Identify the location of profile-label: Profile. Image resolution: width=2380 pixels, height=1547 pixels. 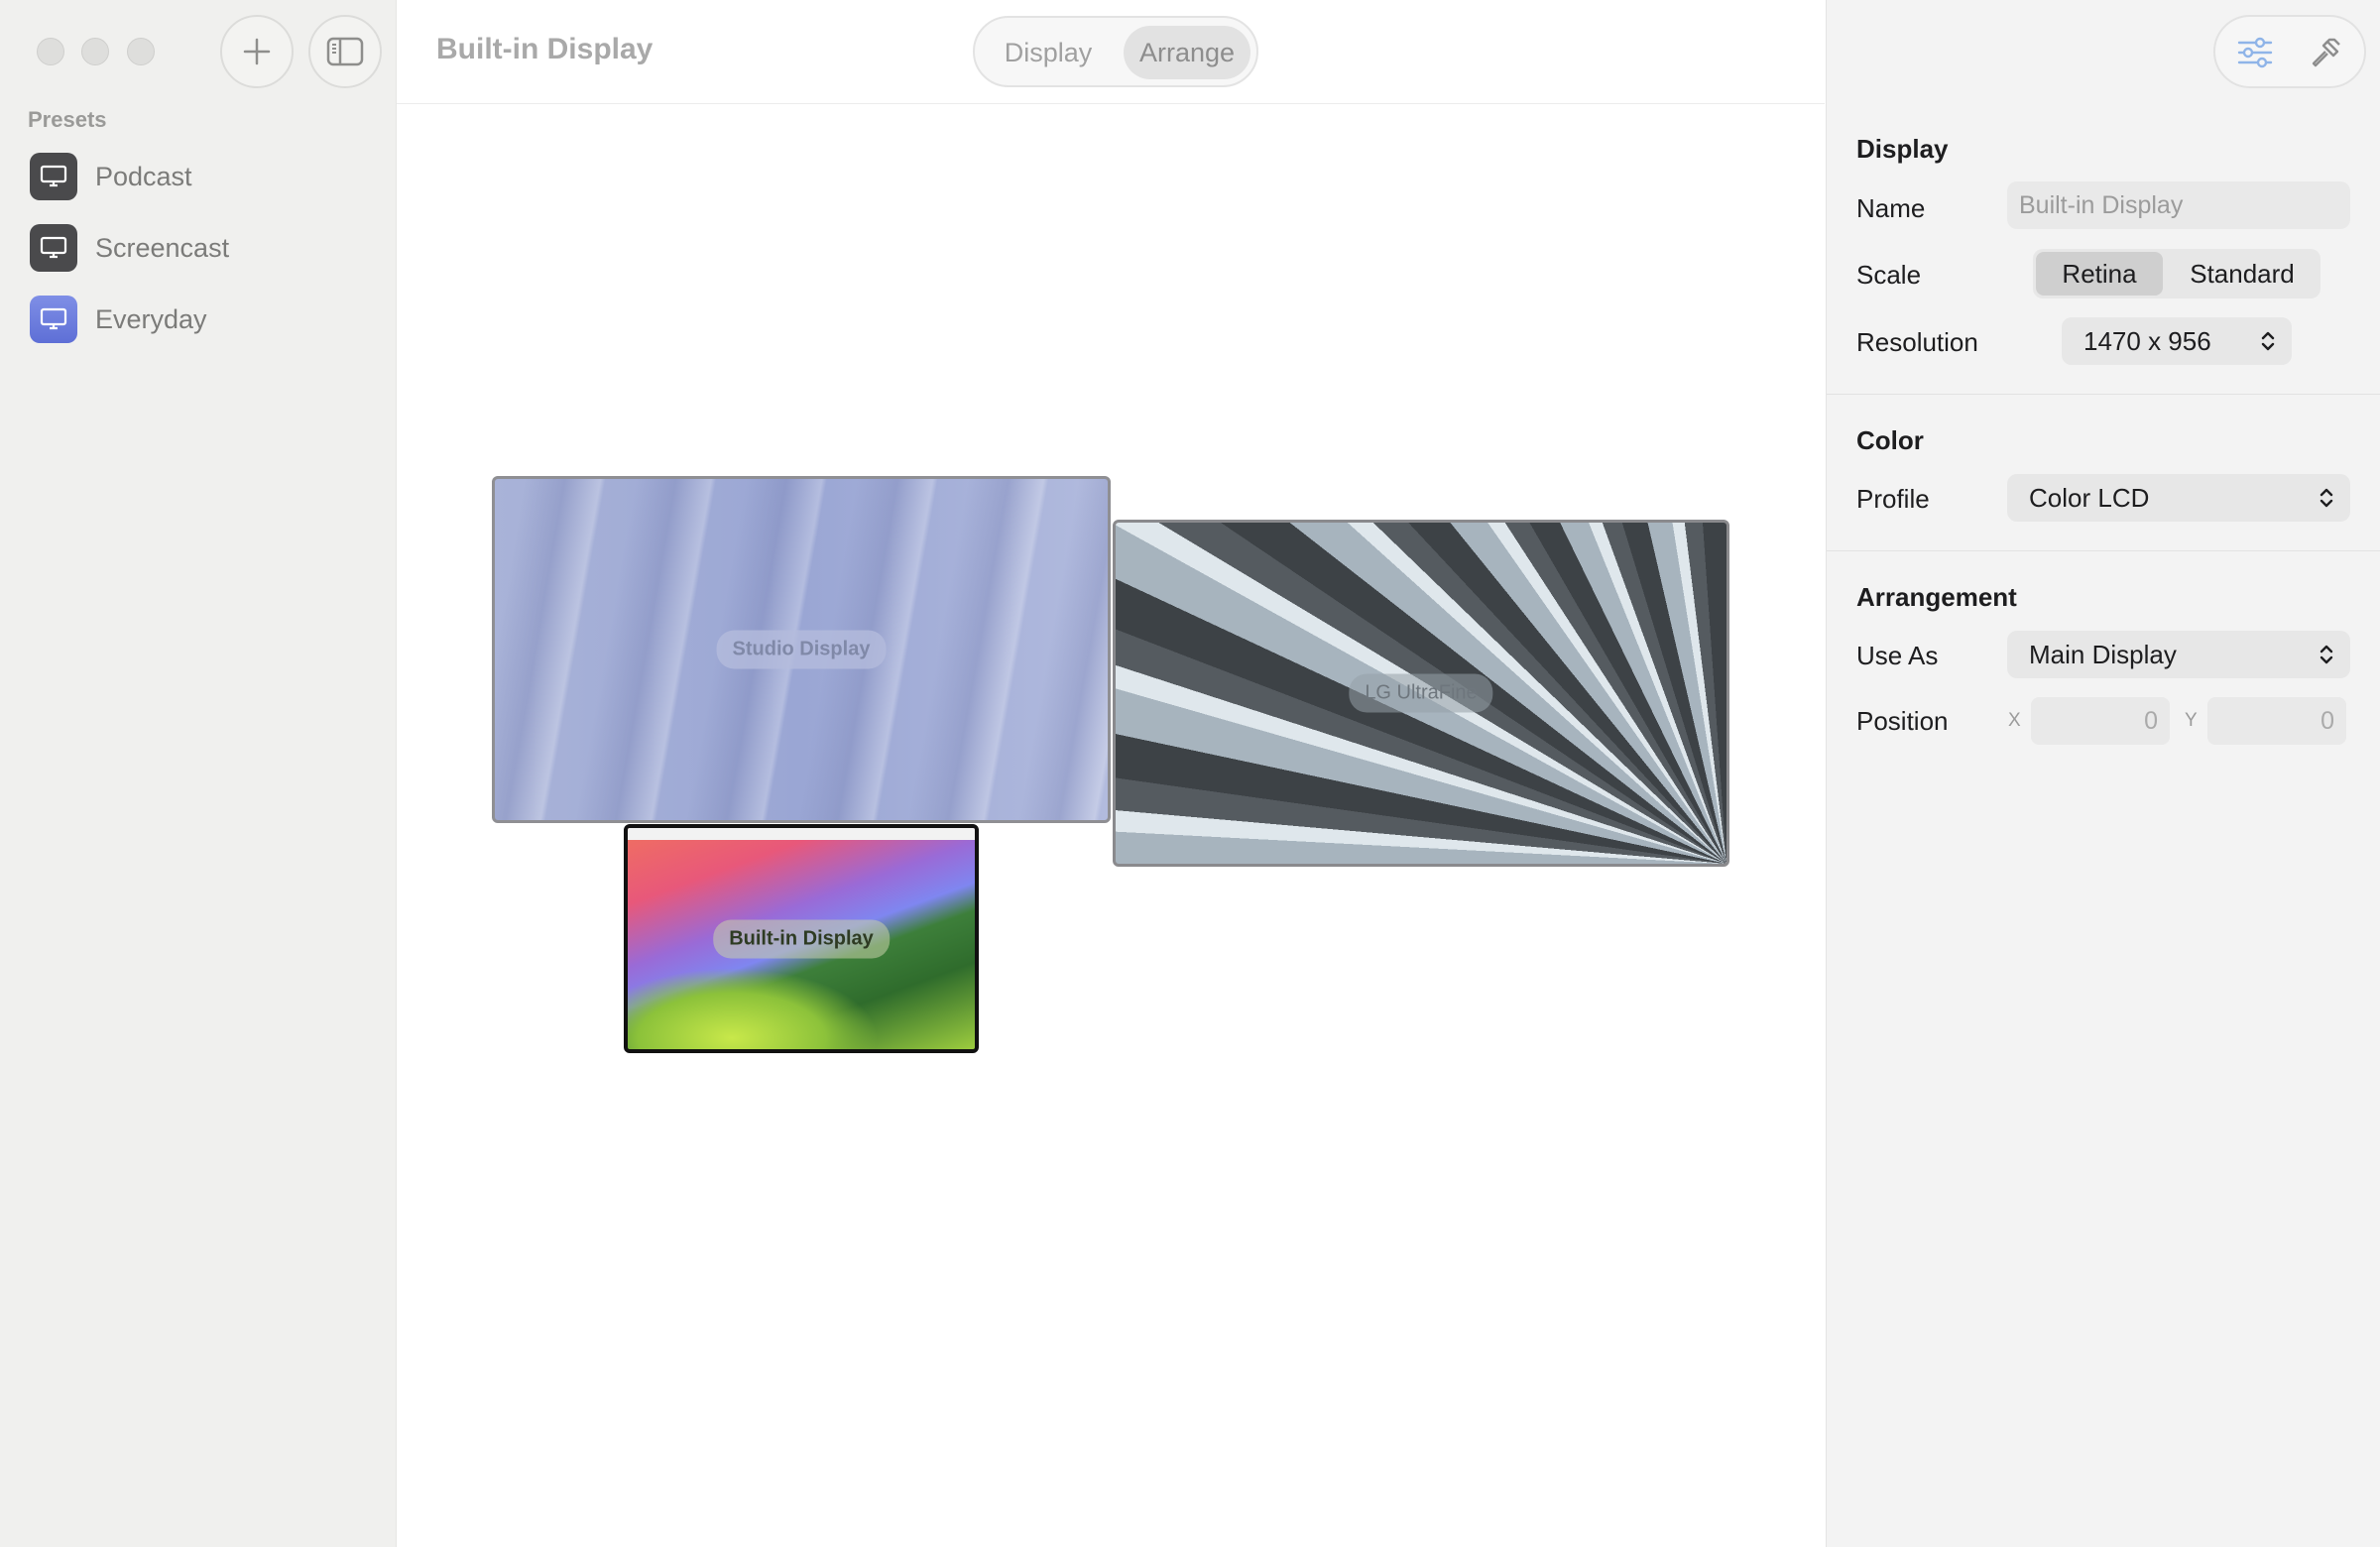
(1893, 499).